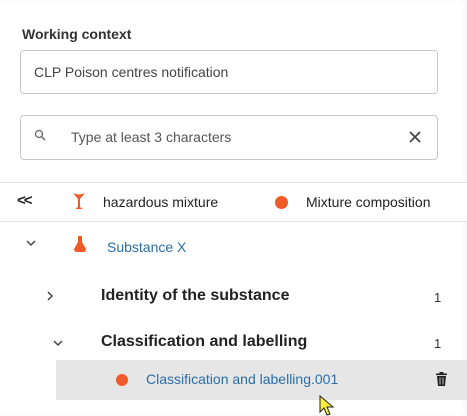 This screenshot has height=416, width=467. I want to click on mouse-pointer-icon, so click(327, 405).